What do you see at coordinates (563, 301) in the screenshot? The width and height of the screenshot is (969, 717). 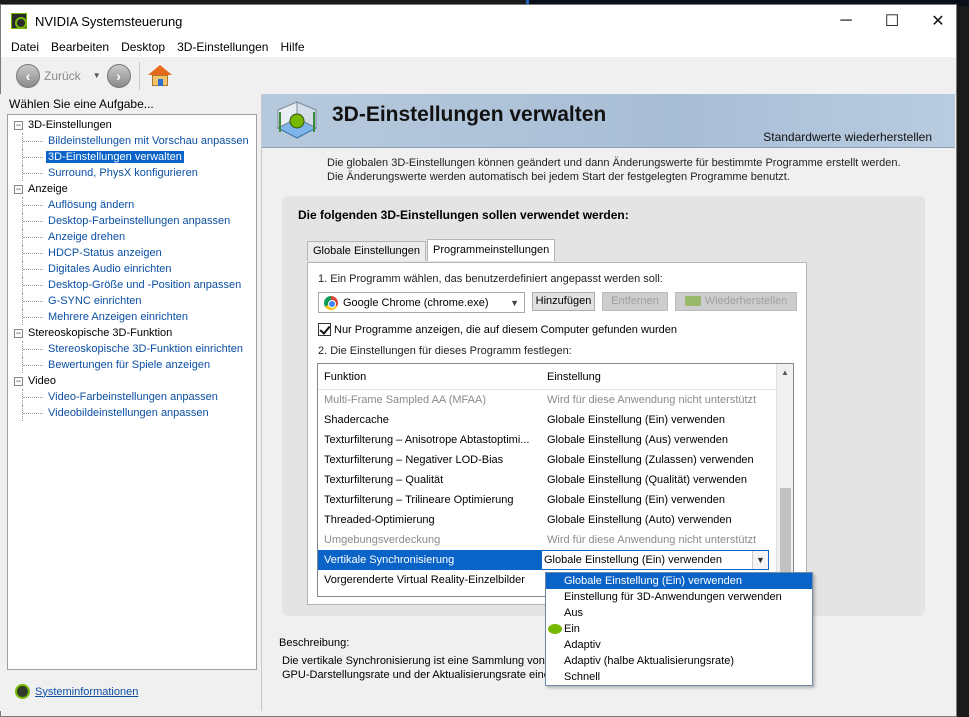 I see `add-program-button: Hinzufügen` at bounding box center [563, 301].